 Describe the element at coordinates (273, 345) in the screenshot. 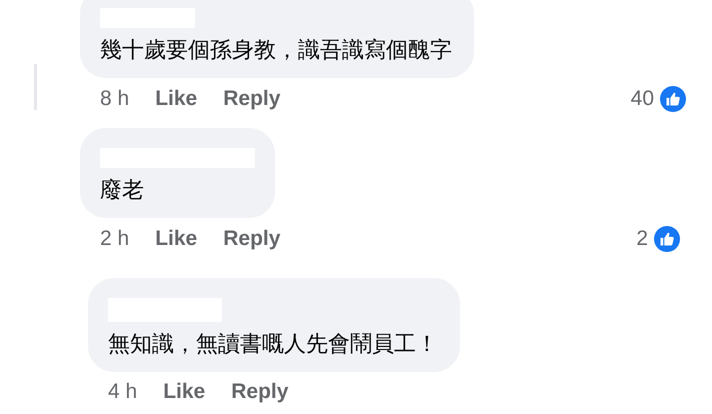

I see `comment-text: 無知識，無讀書嘅人先會鬧員工！` at that location.